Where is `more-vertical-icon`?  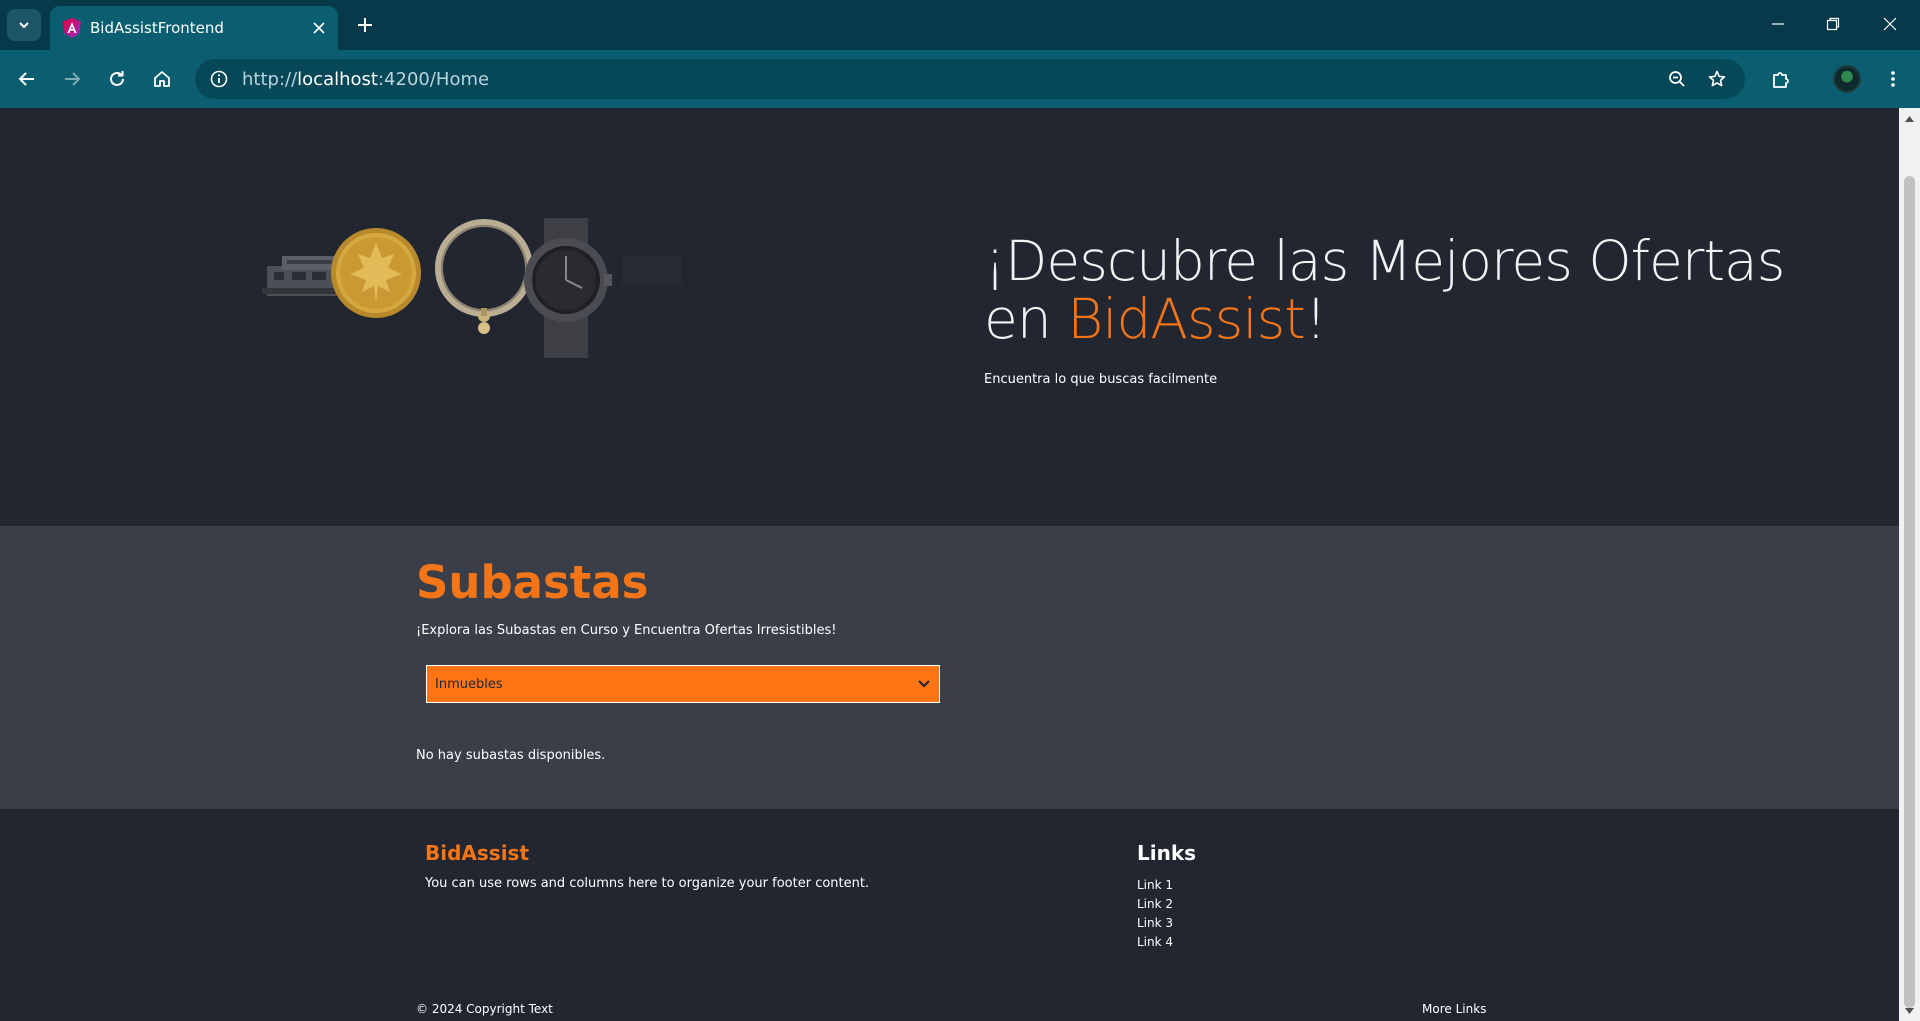 more-vertical-icon is located at coordinates (1893, 79).